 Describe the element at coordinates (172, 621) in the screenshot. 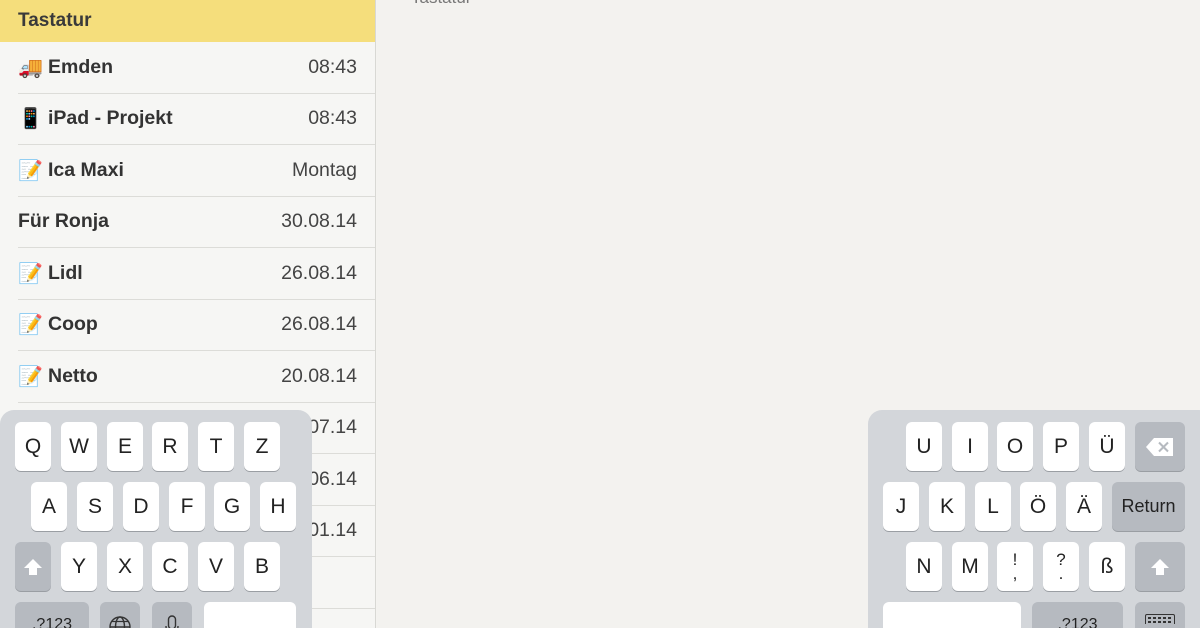

I see `microphone-icon` at that location.